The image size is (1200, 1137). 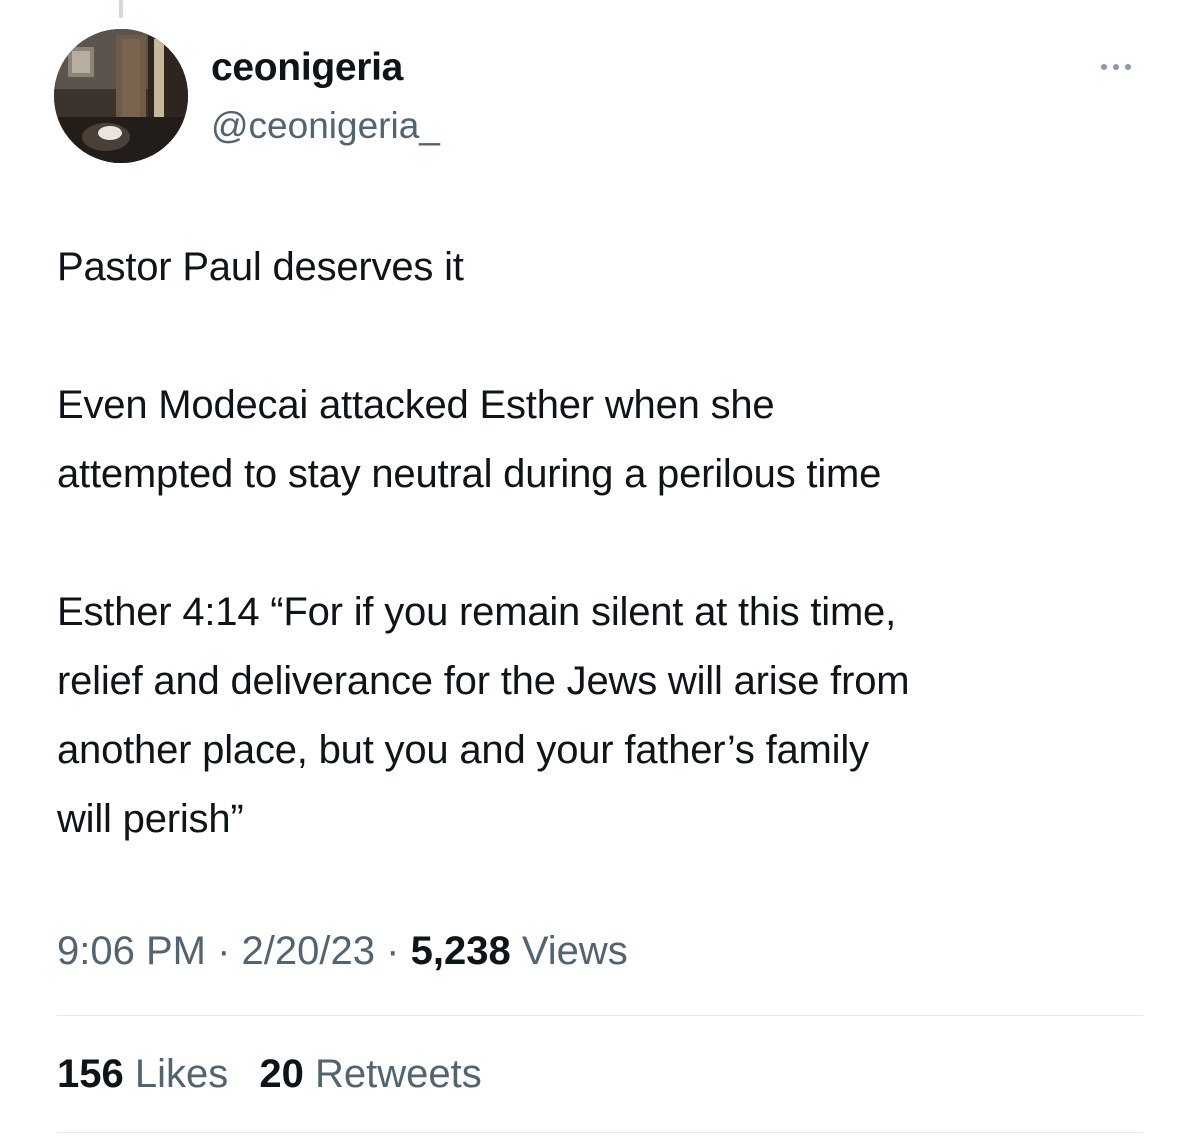 What do you see at coordinates (398, 1074) in the screenshot?
I see `retweets-label: Retweets` at bounding box center [398, 1074].